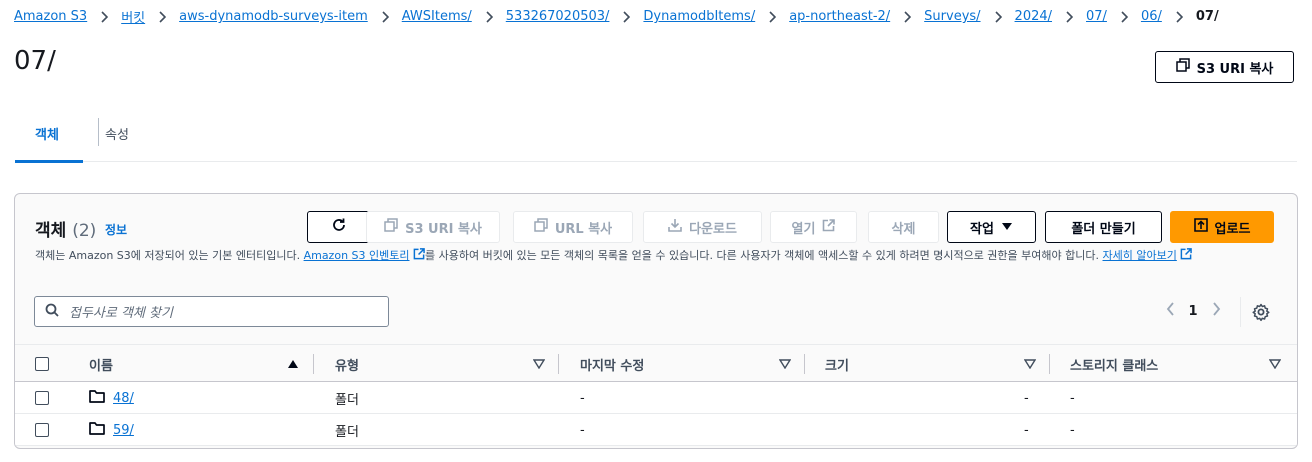 The image size is (1312, 462). I want to click on page-number: 1, so click(1193, 311).